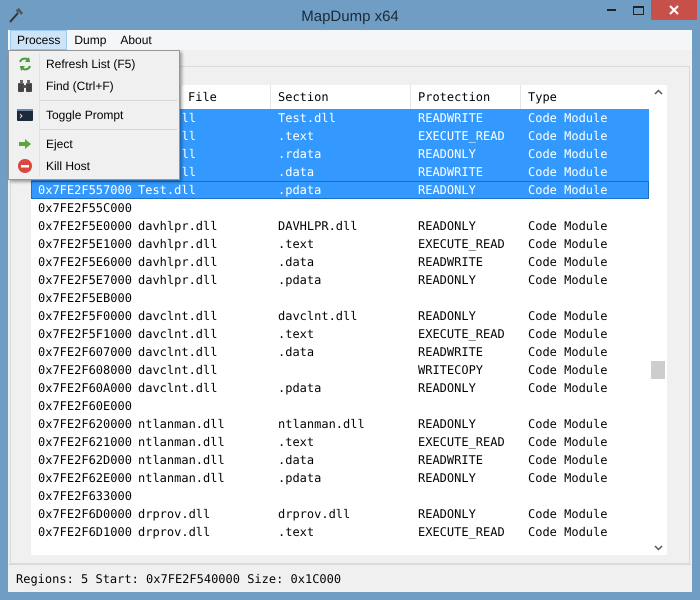 Image resolution: width=700 pixels, height=600 pixels. What do you see at coordinates (340, 442) in the screenshot?
I see `table-row: 0x7FE2F621000 ntlanman.dll .text EXECUTE_READ Code Module` at bounding box center [340, 442].